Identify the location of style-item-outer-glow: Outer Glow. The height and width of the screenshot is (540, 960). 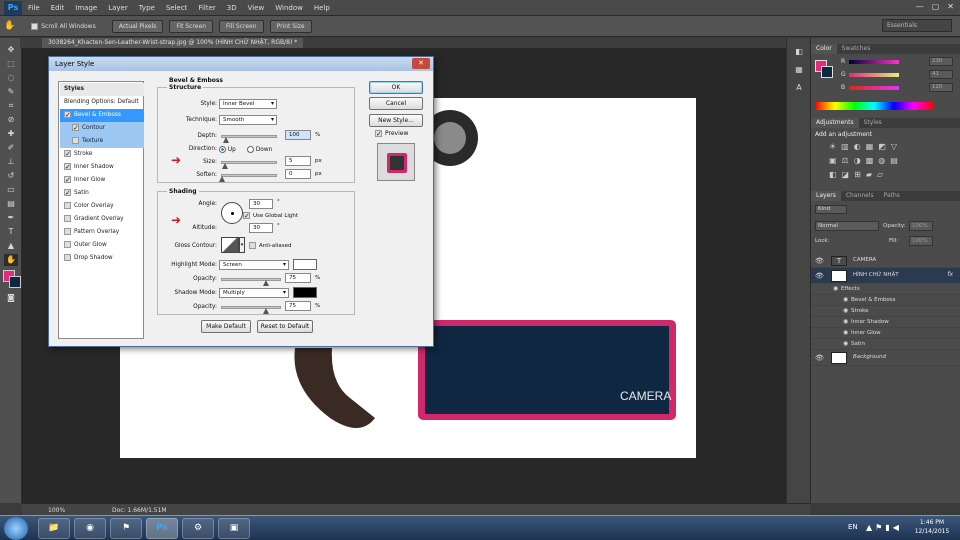
(102, 245).